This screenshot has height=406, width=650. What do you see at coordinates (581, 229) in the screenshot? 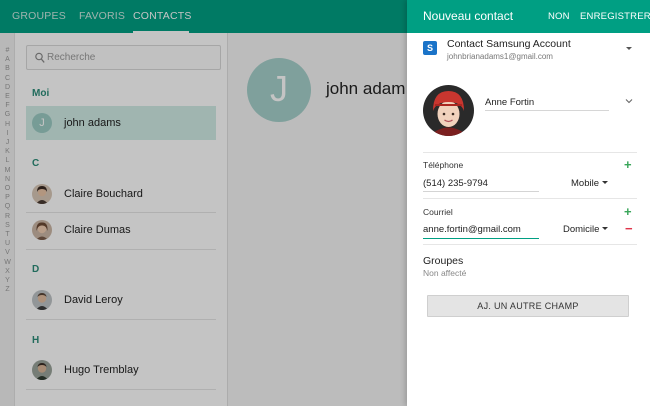
I see `email-type-label: Domicile` at bounding box center [581, 229].